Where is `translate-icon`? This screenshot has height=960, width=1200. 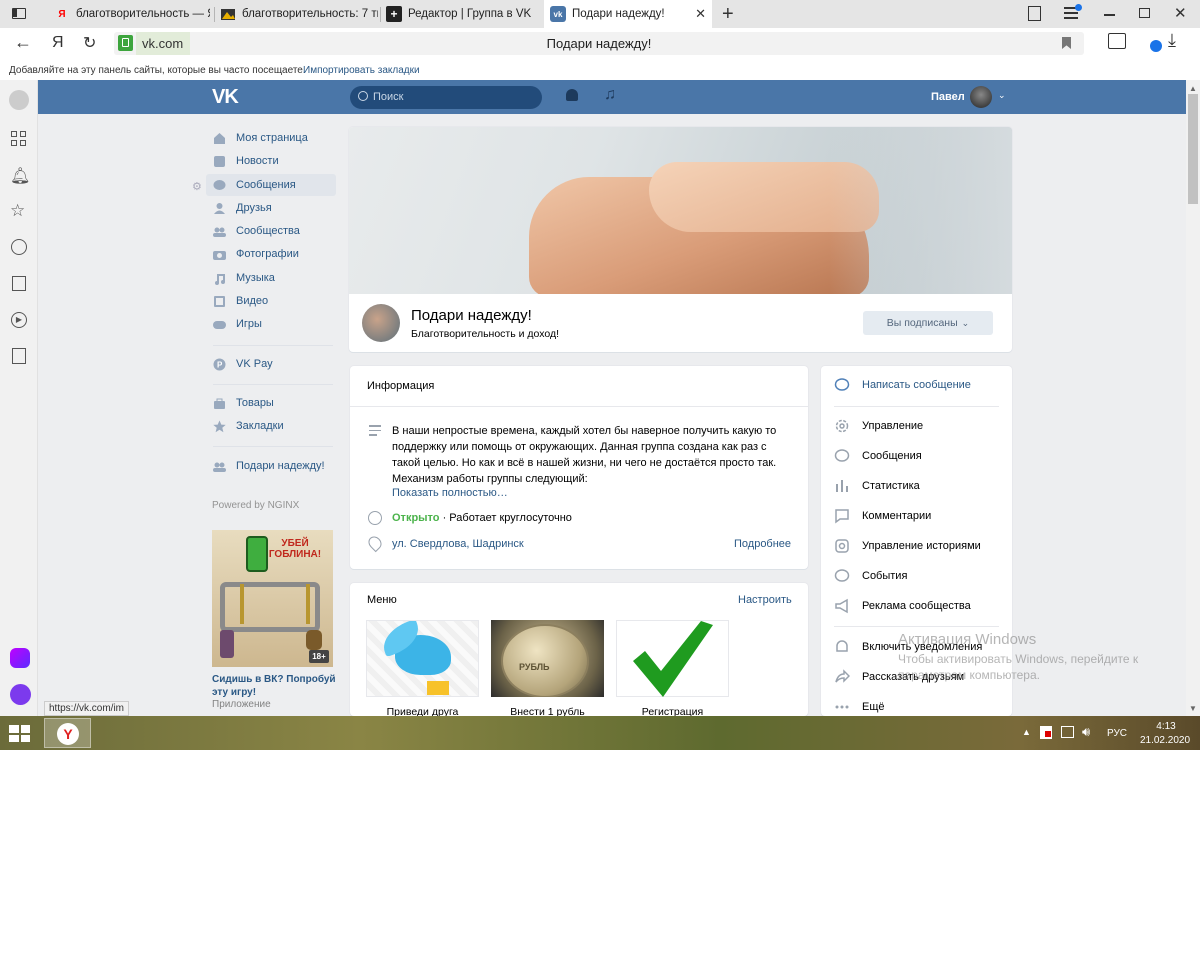 translate-icon is located at coordinates (1117, 41).